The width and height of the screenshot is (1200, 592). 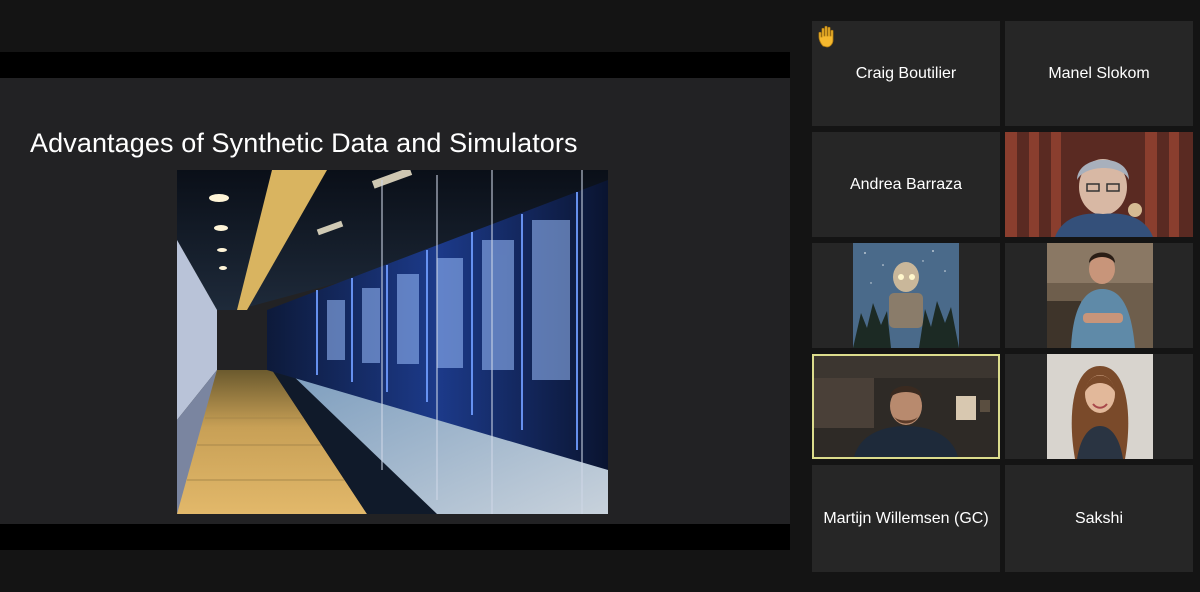 I want to click on participant-tile-manel-slokom: Manel Slokom, so click(x=1099, y=73).